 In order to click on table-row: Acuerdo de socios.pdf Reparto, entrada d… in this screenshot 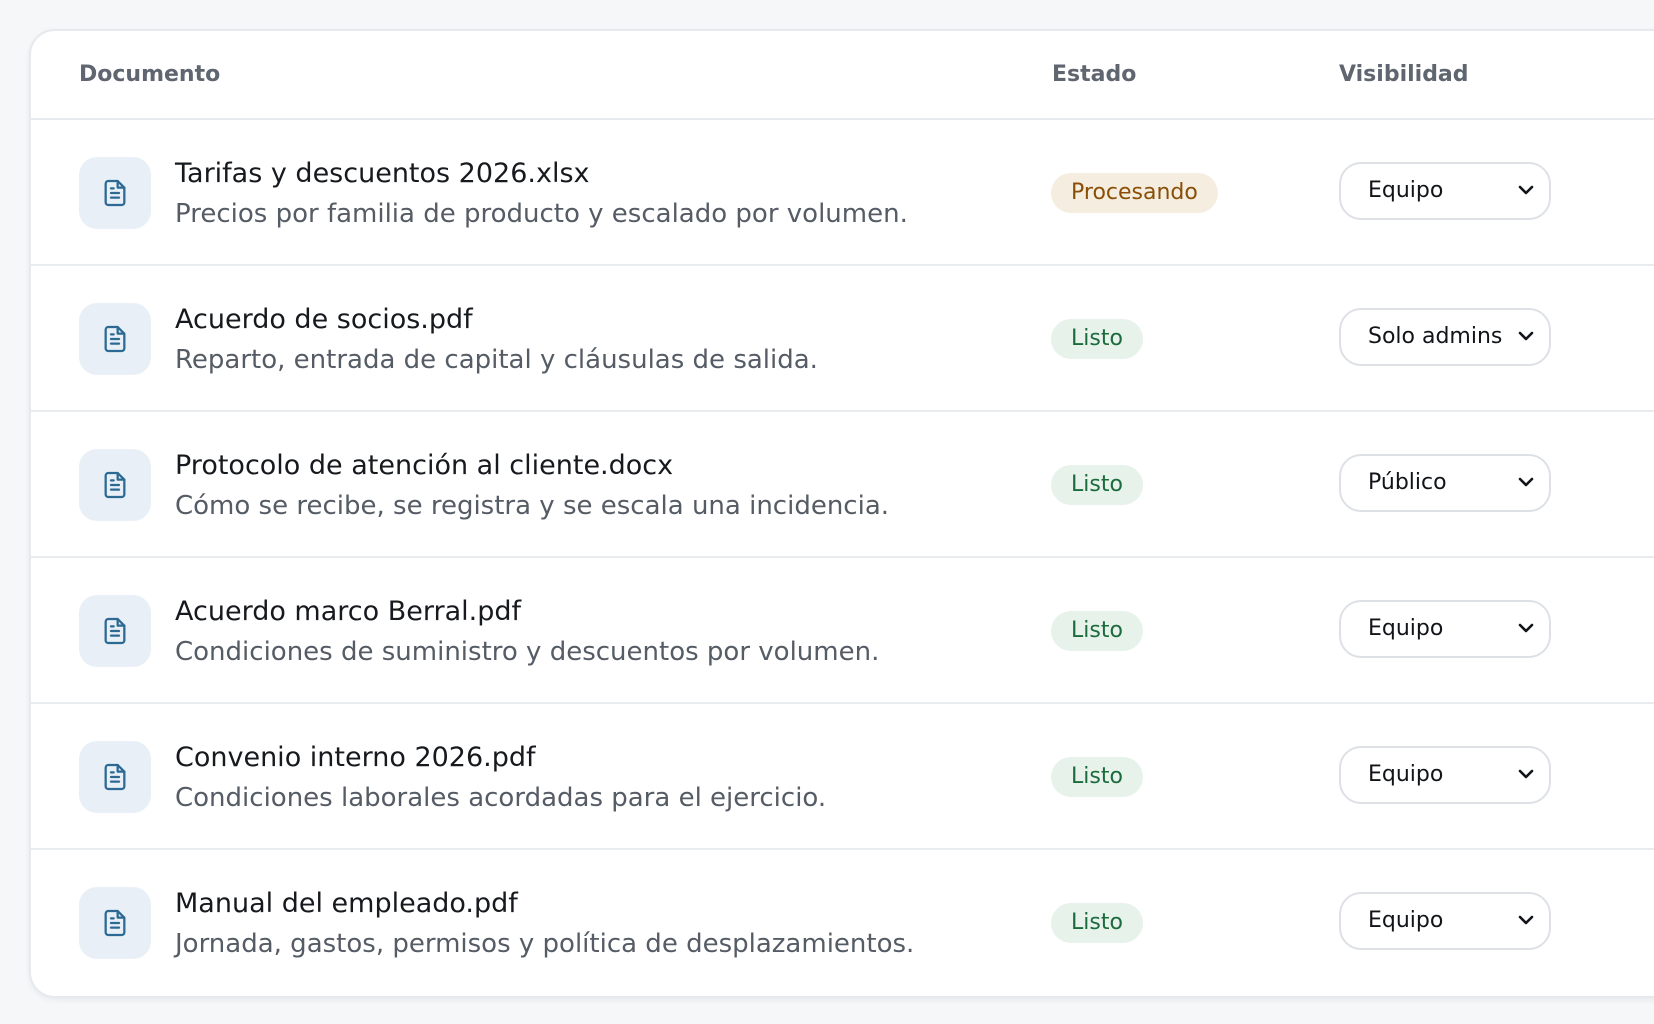, I will do `click(842, 339)`.